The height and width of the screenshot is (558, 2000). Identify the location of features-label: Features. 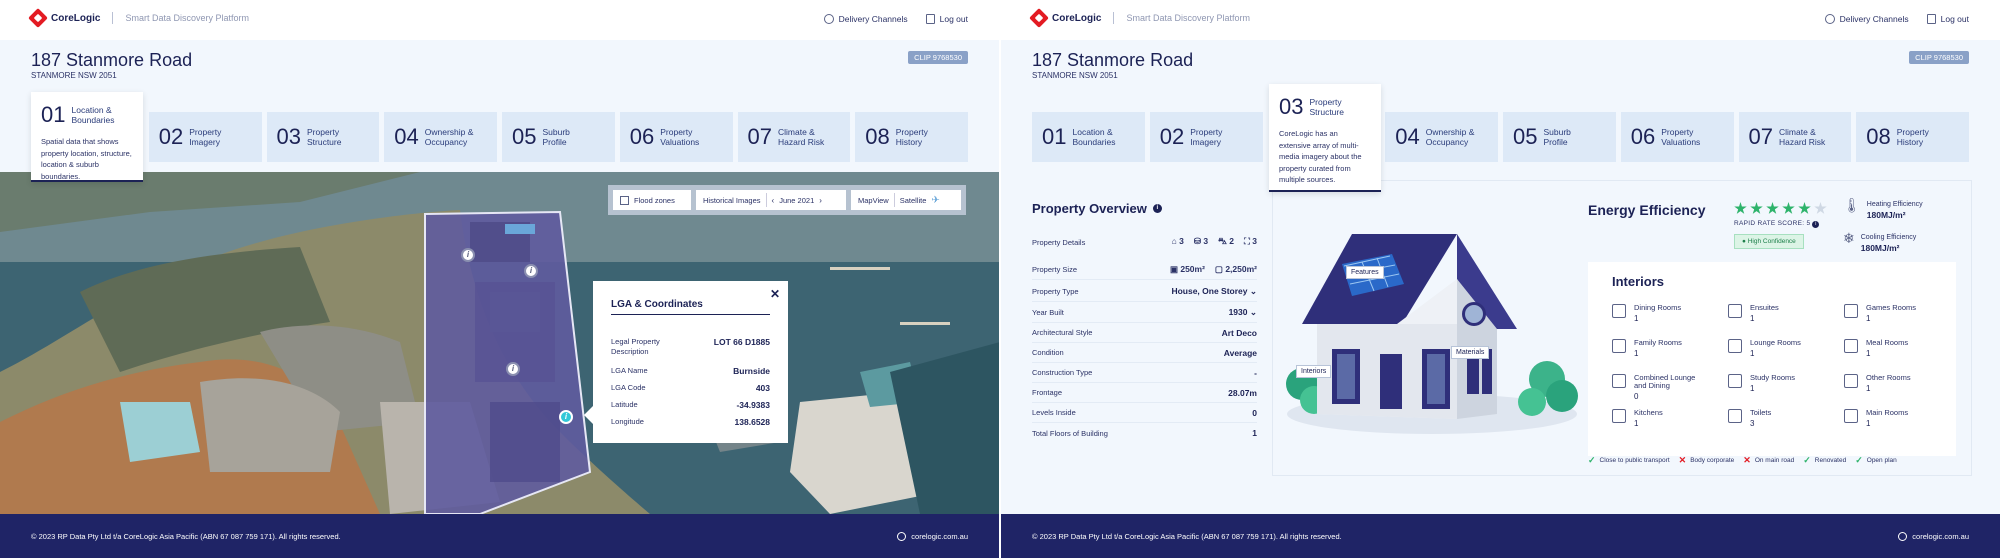
(1365, 272).